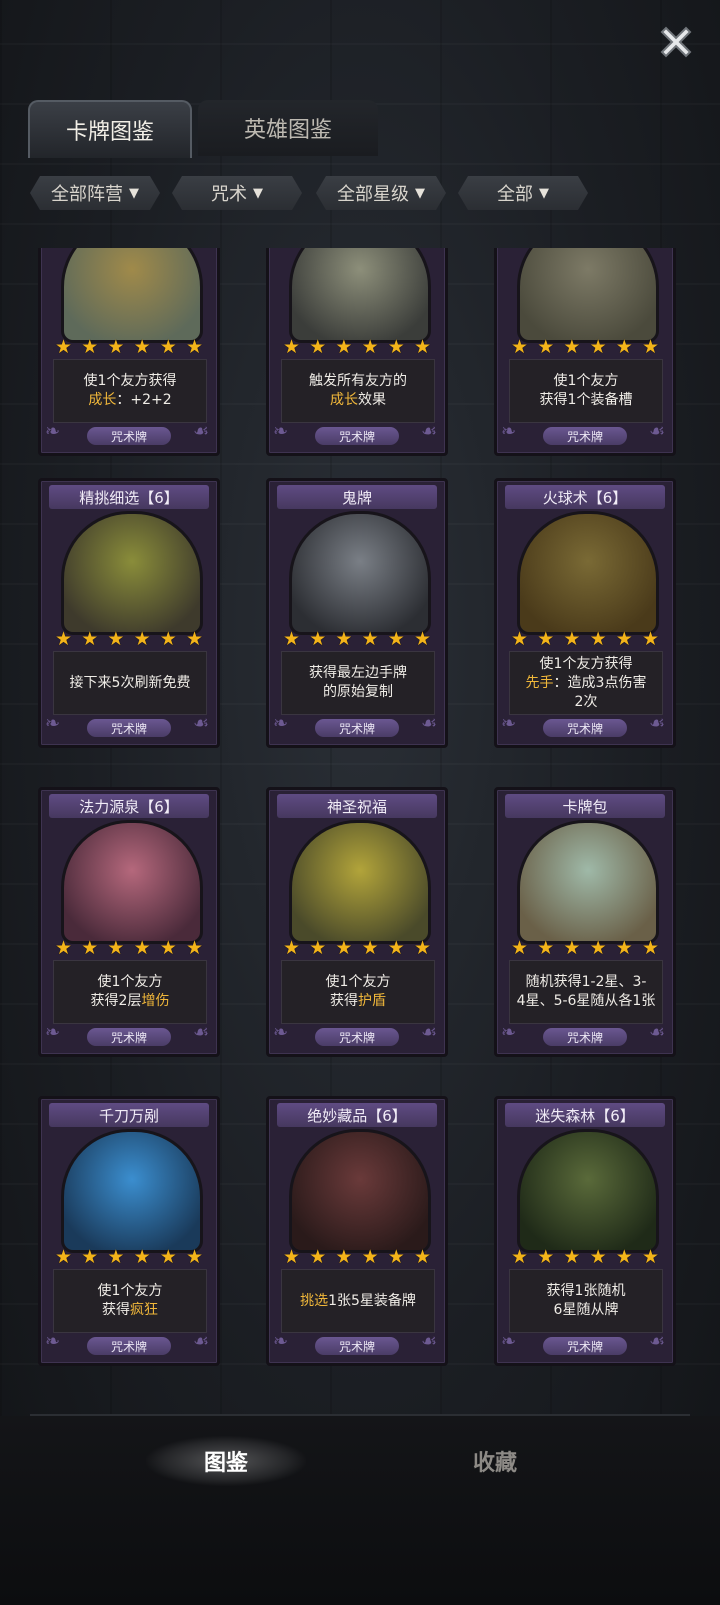  I want to click on description-line: 6星随从牌, so click(586, 1310).